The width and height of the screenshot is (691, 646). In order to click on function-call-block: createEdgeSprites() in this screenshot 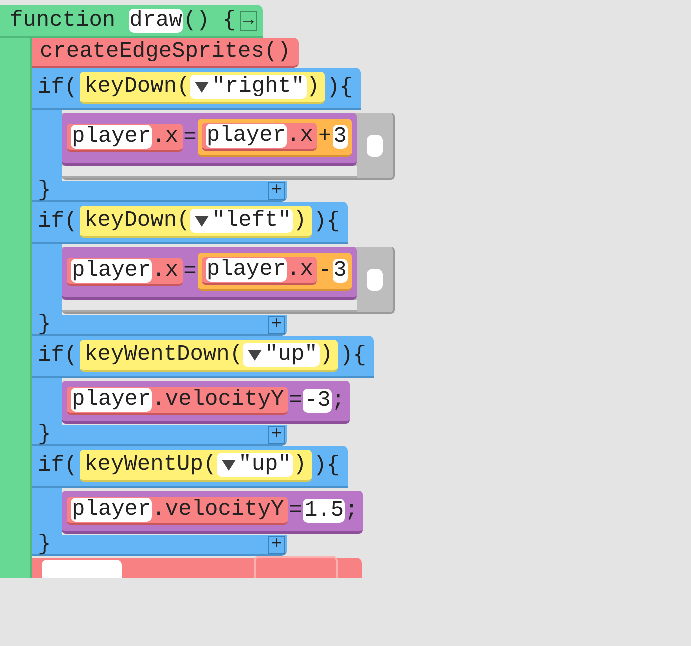, I will do `click(165, 53)`.